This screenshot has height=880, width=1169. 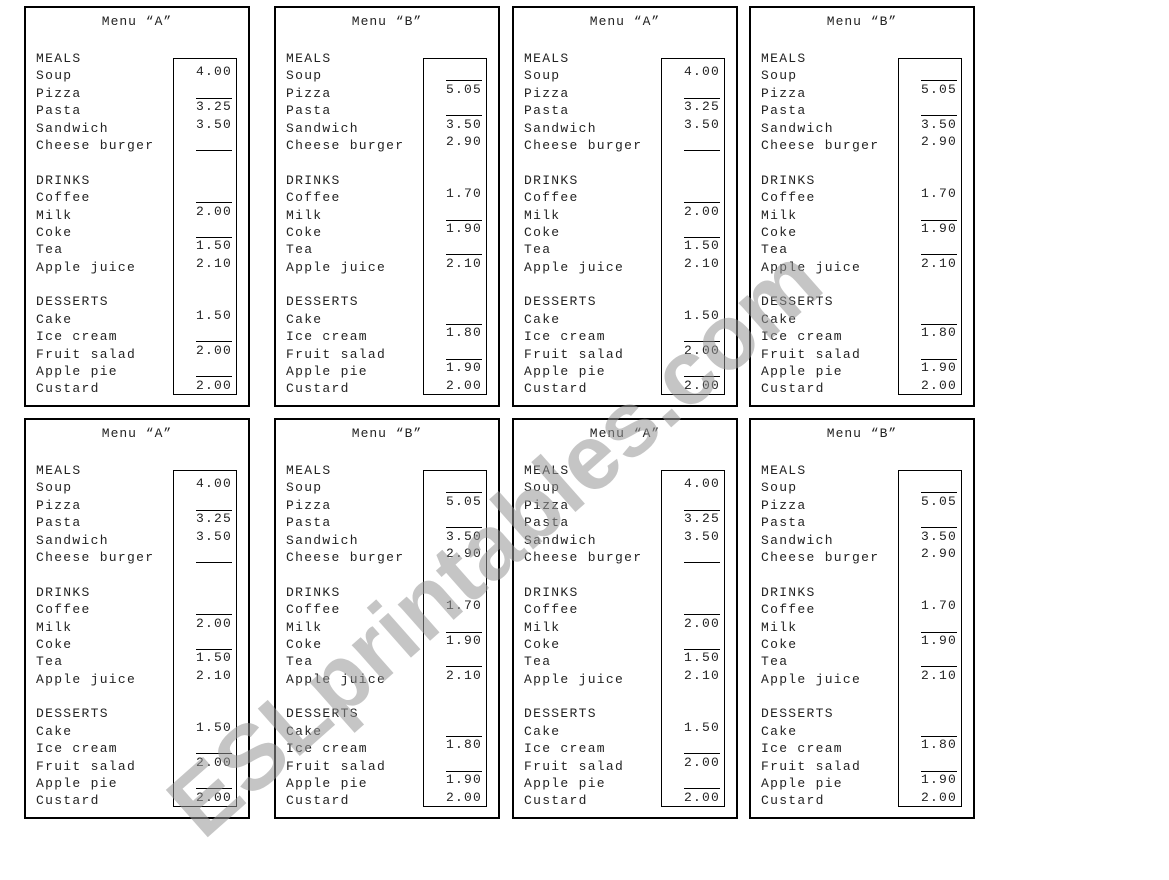 I want to click on menu-title: Menu “B”, so click(x=862, y=433).